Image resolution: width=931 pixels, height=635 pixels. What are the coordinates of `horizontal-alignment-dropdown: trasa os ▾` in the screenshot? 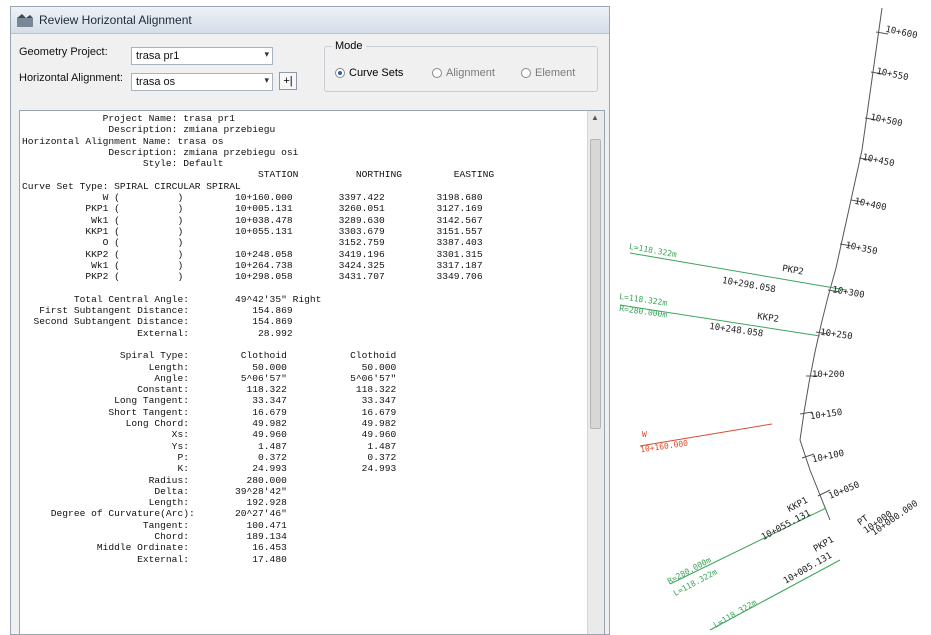 It's located at (202, 82).